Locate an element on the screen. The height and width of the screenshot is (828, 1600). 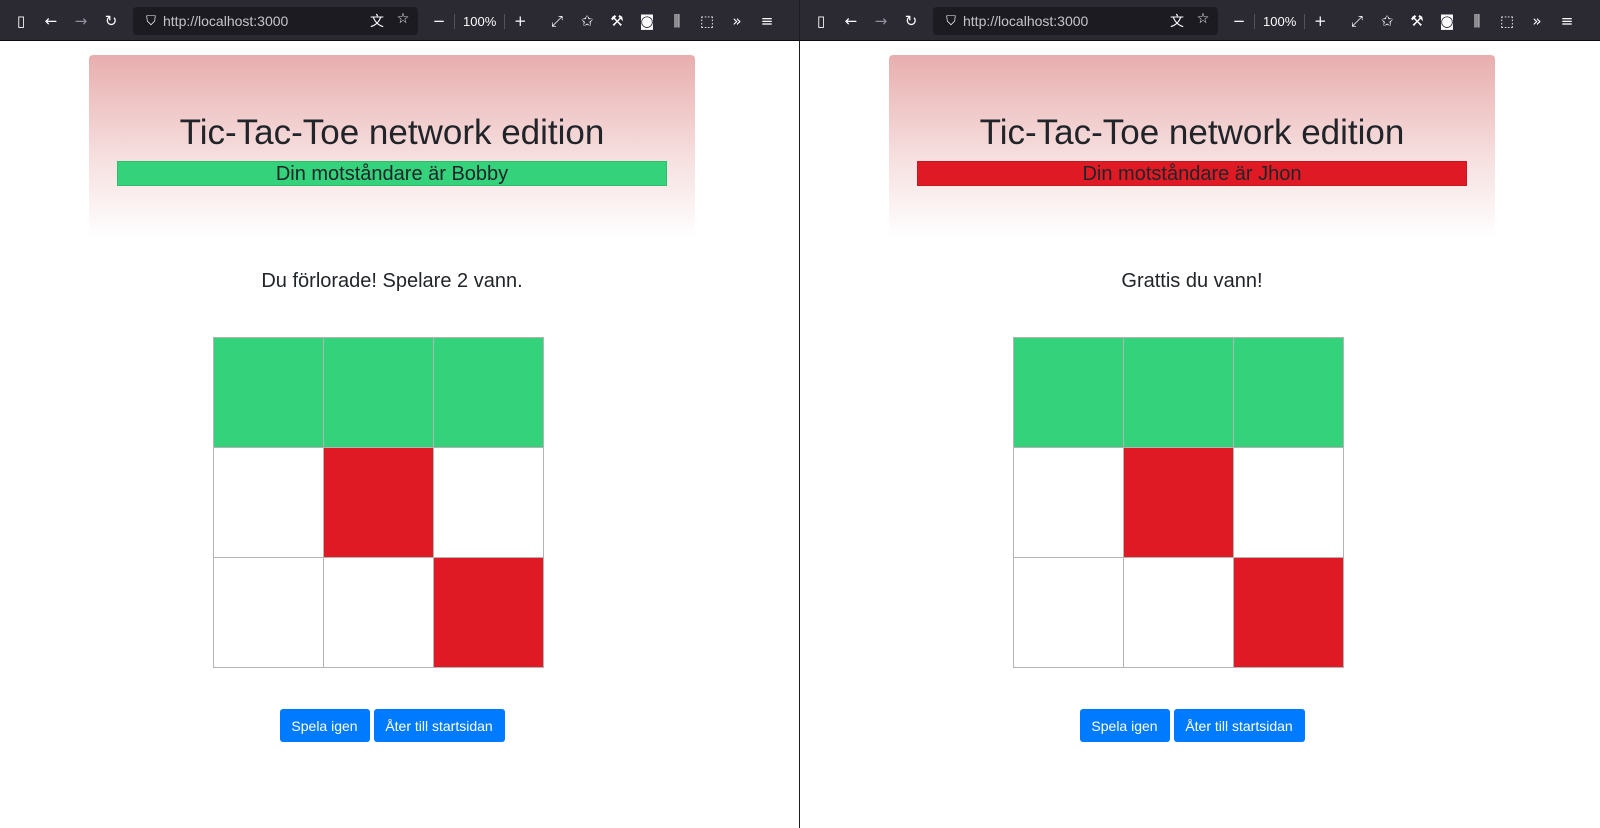
game-status: Du förlorade! Spelare 2 vann. is located at coordinates (392, 281).